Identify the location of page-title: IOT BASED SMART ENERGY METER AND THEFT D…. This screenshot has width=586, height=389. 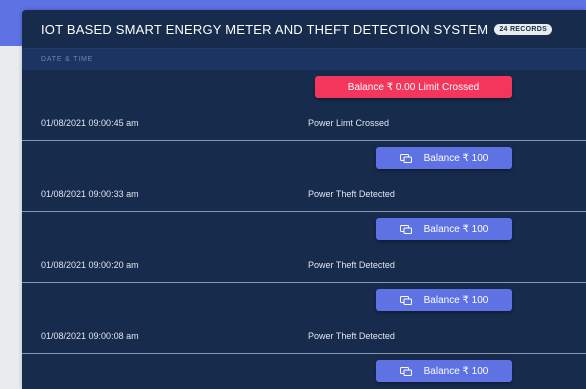
(265, 29).